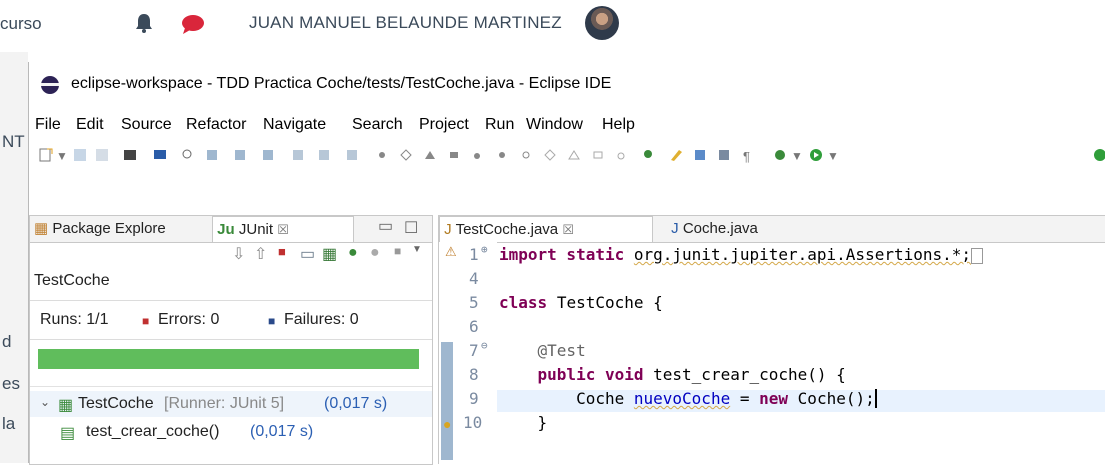 This screenshot has height=465, width=1105. Describe the element at coordinates (160, 155) in the screenshot. I see `console-icon` at that location.